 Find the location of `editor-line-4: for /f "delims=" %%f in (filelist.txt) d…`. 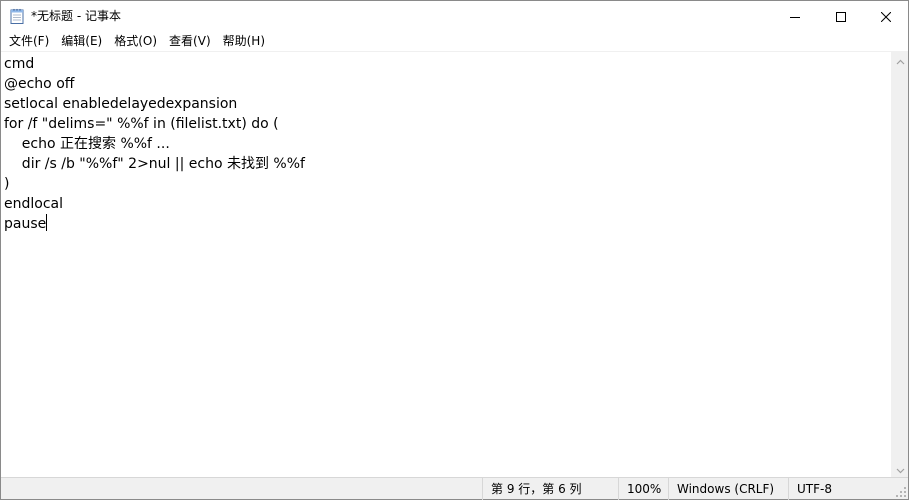

editor-line-4: for /f "delims=" %%f in (filelist.txt) d… is located at coordinates (141, 124).